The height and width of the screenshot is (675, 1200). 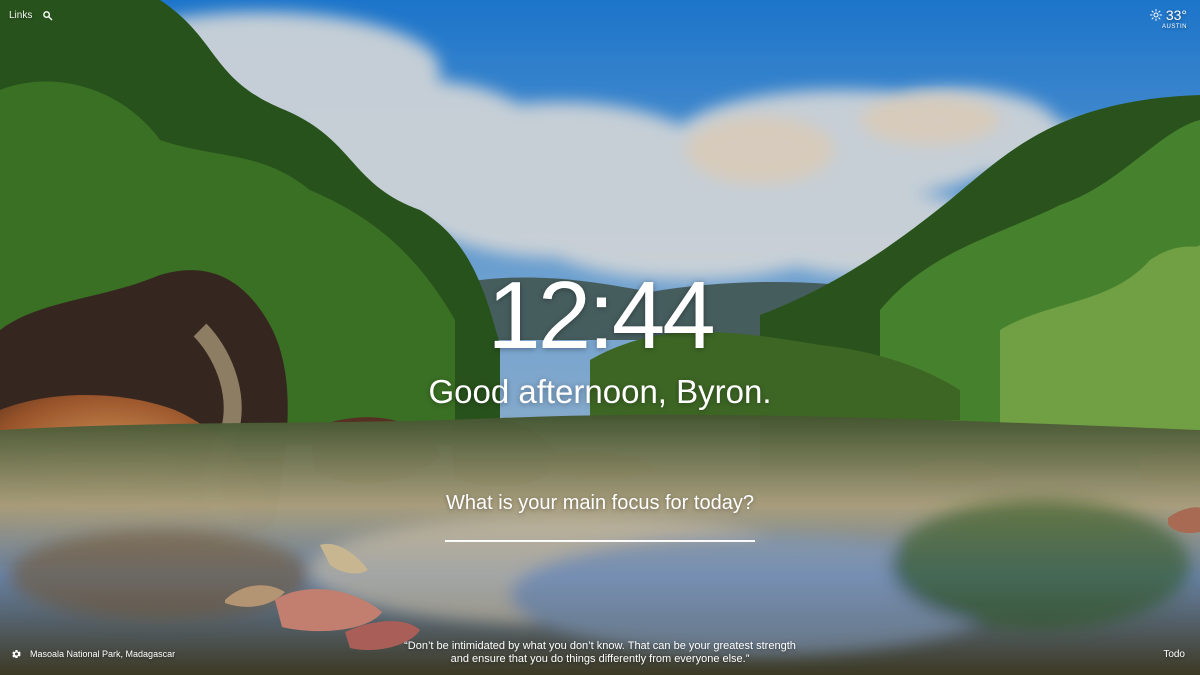 I want to click on search-icon, so click(x=47, y=15).